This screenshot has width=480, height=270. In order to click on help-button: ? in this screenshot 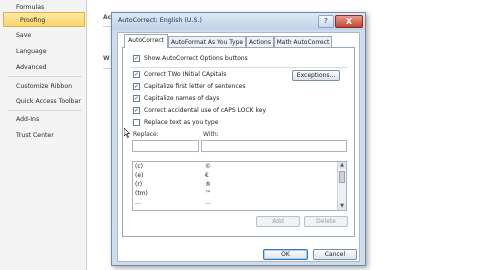, I will do `click(326, 21)`.